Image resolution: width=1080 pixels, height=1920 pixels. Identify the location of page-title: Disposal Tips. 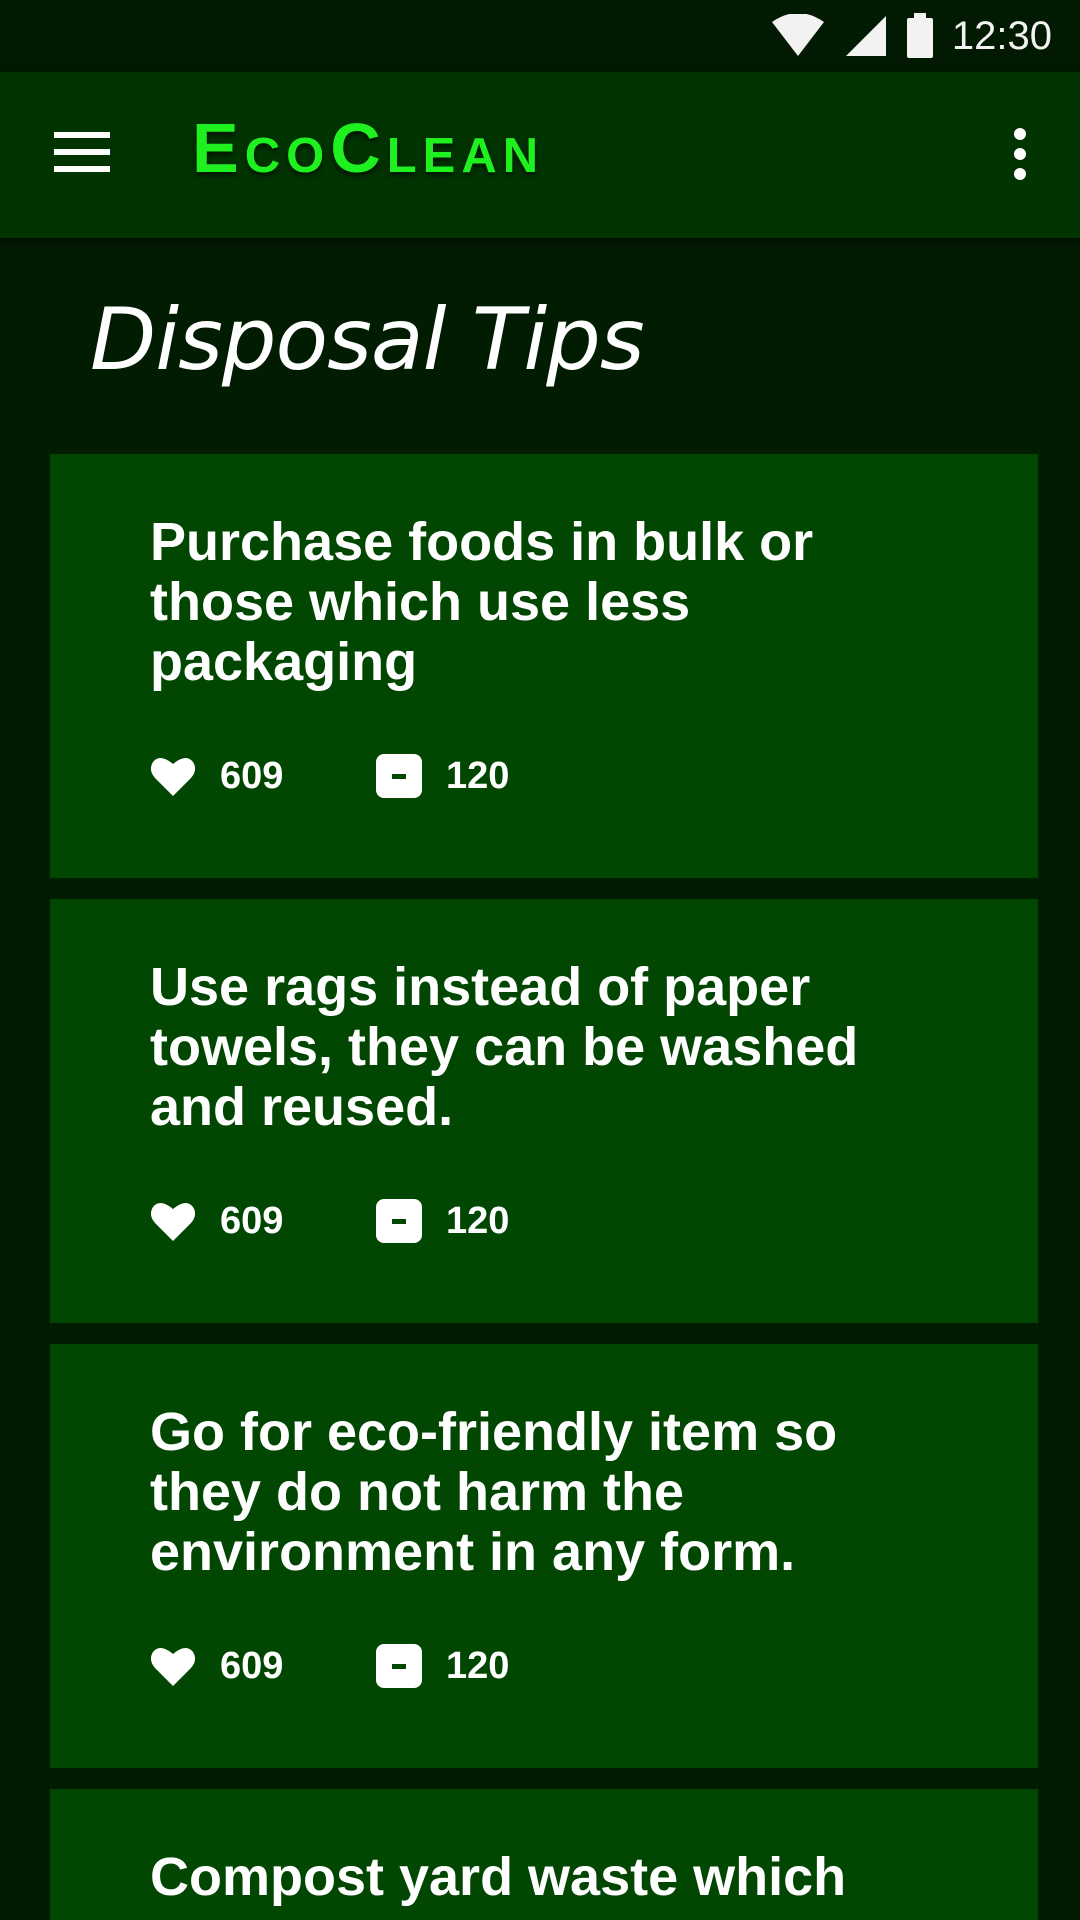
(367, 340).